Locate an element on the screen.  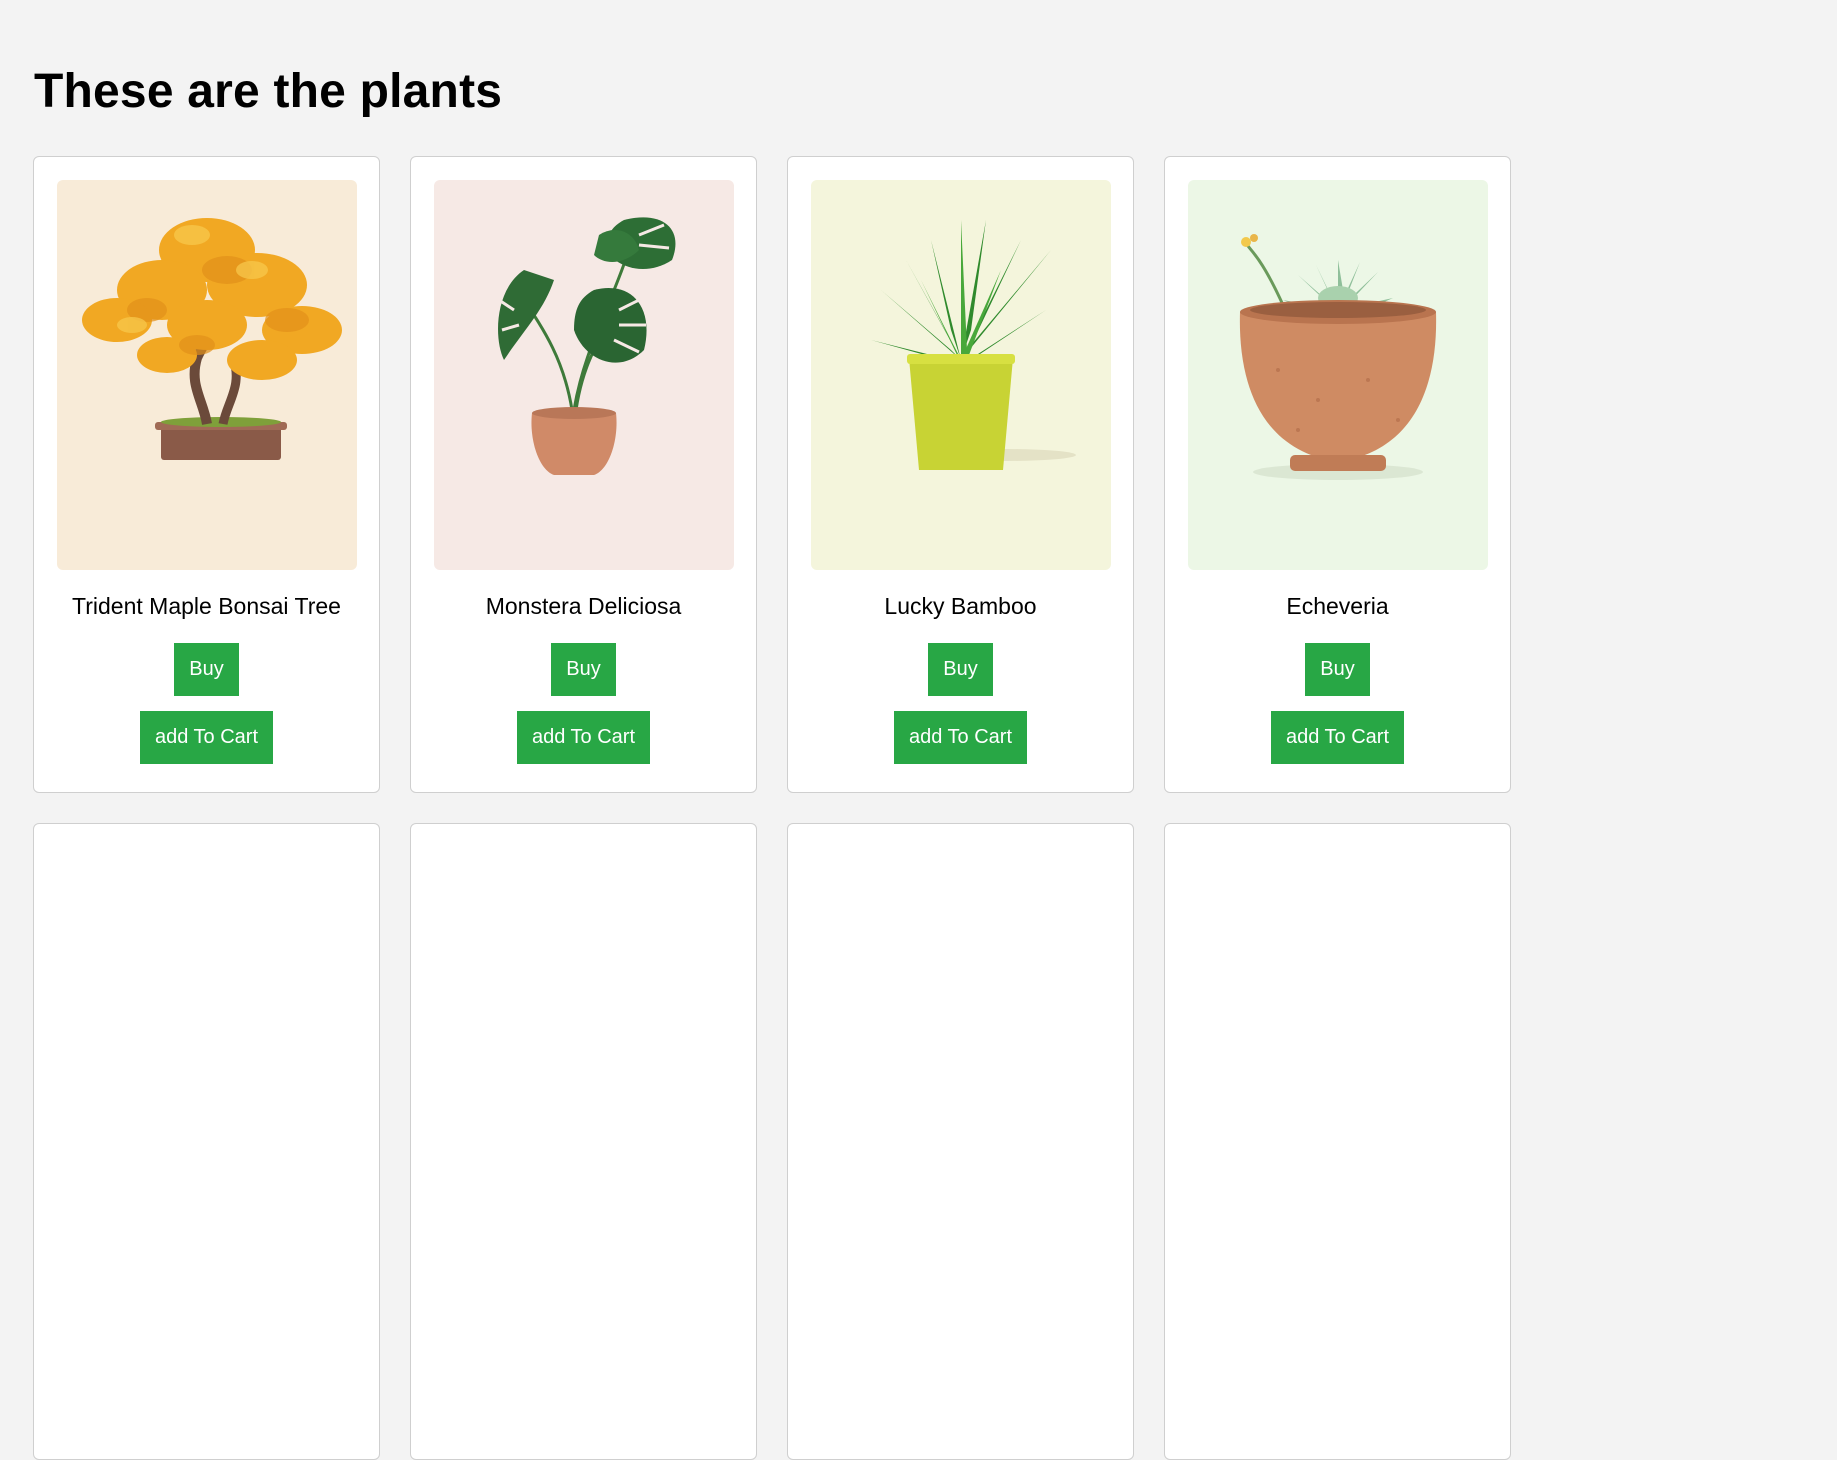
monstera-plant-image is located at coordinates (583, 375).